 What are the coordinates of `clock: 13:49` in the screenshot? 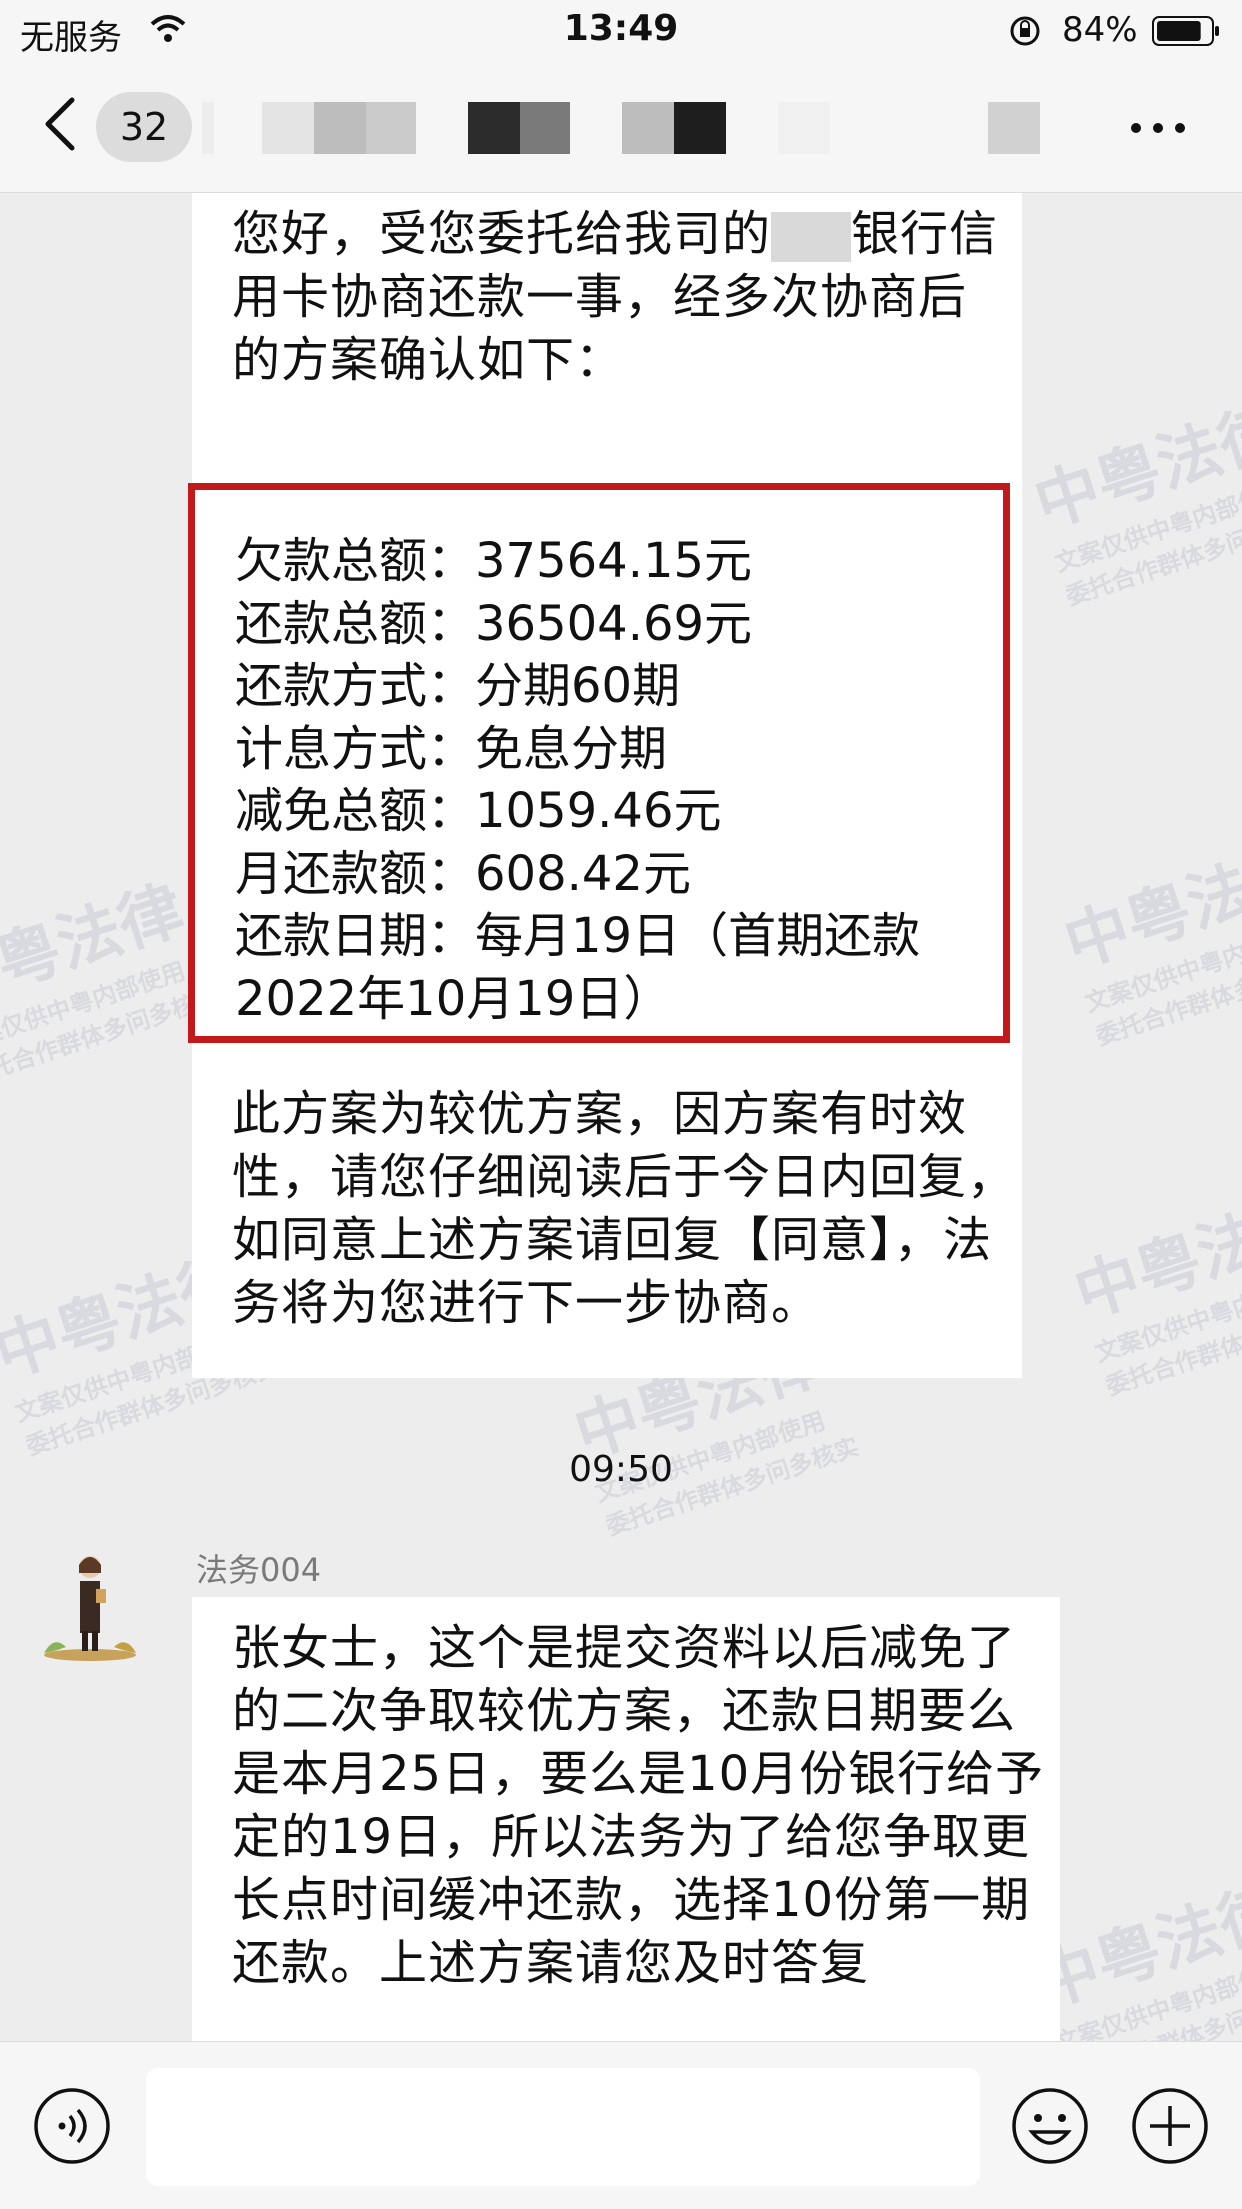 It's located at (621, 28).